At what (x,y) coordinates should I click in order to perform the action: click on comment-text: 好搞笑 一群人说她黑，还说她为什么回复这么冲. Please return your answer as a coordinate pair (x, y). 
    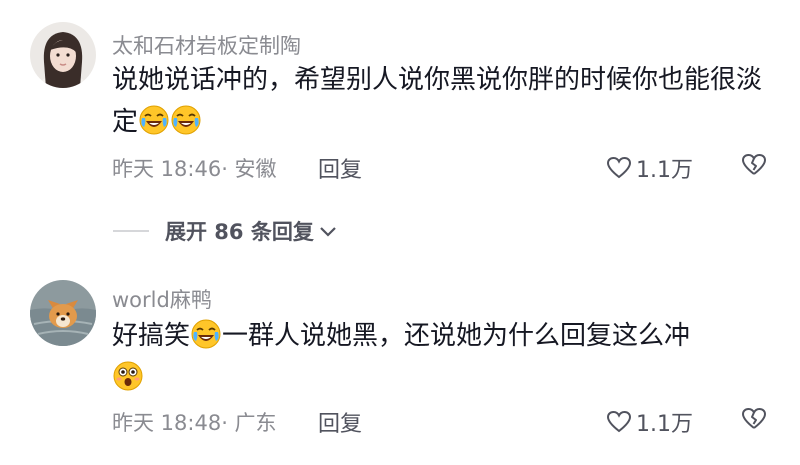
    Looking at the image, I should click on (437, 357).